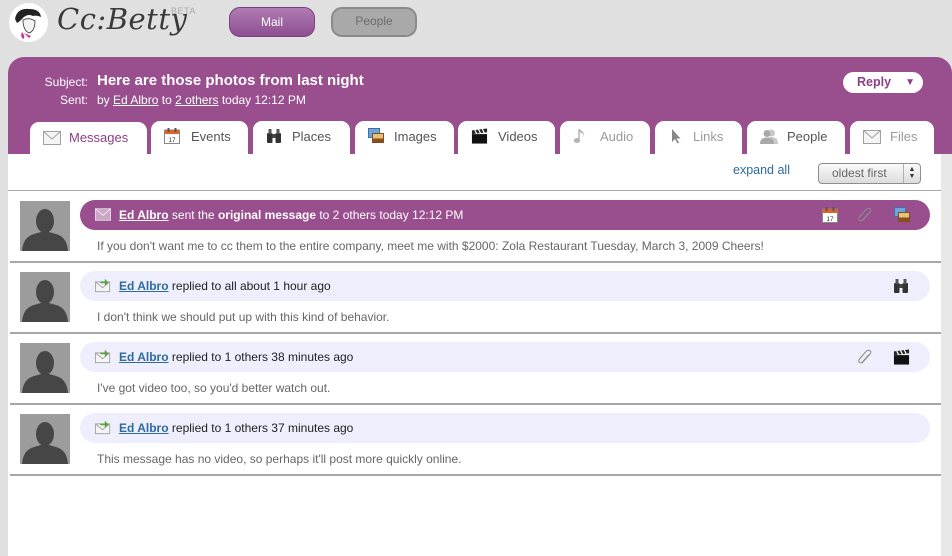 The height and width of the screenshot is (556, 952). What do you see at coordinates (911, 173) in the screenshot?
I see `stepper-arrows-icon: ▲ ▼` at bounding box center [911, 173].